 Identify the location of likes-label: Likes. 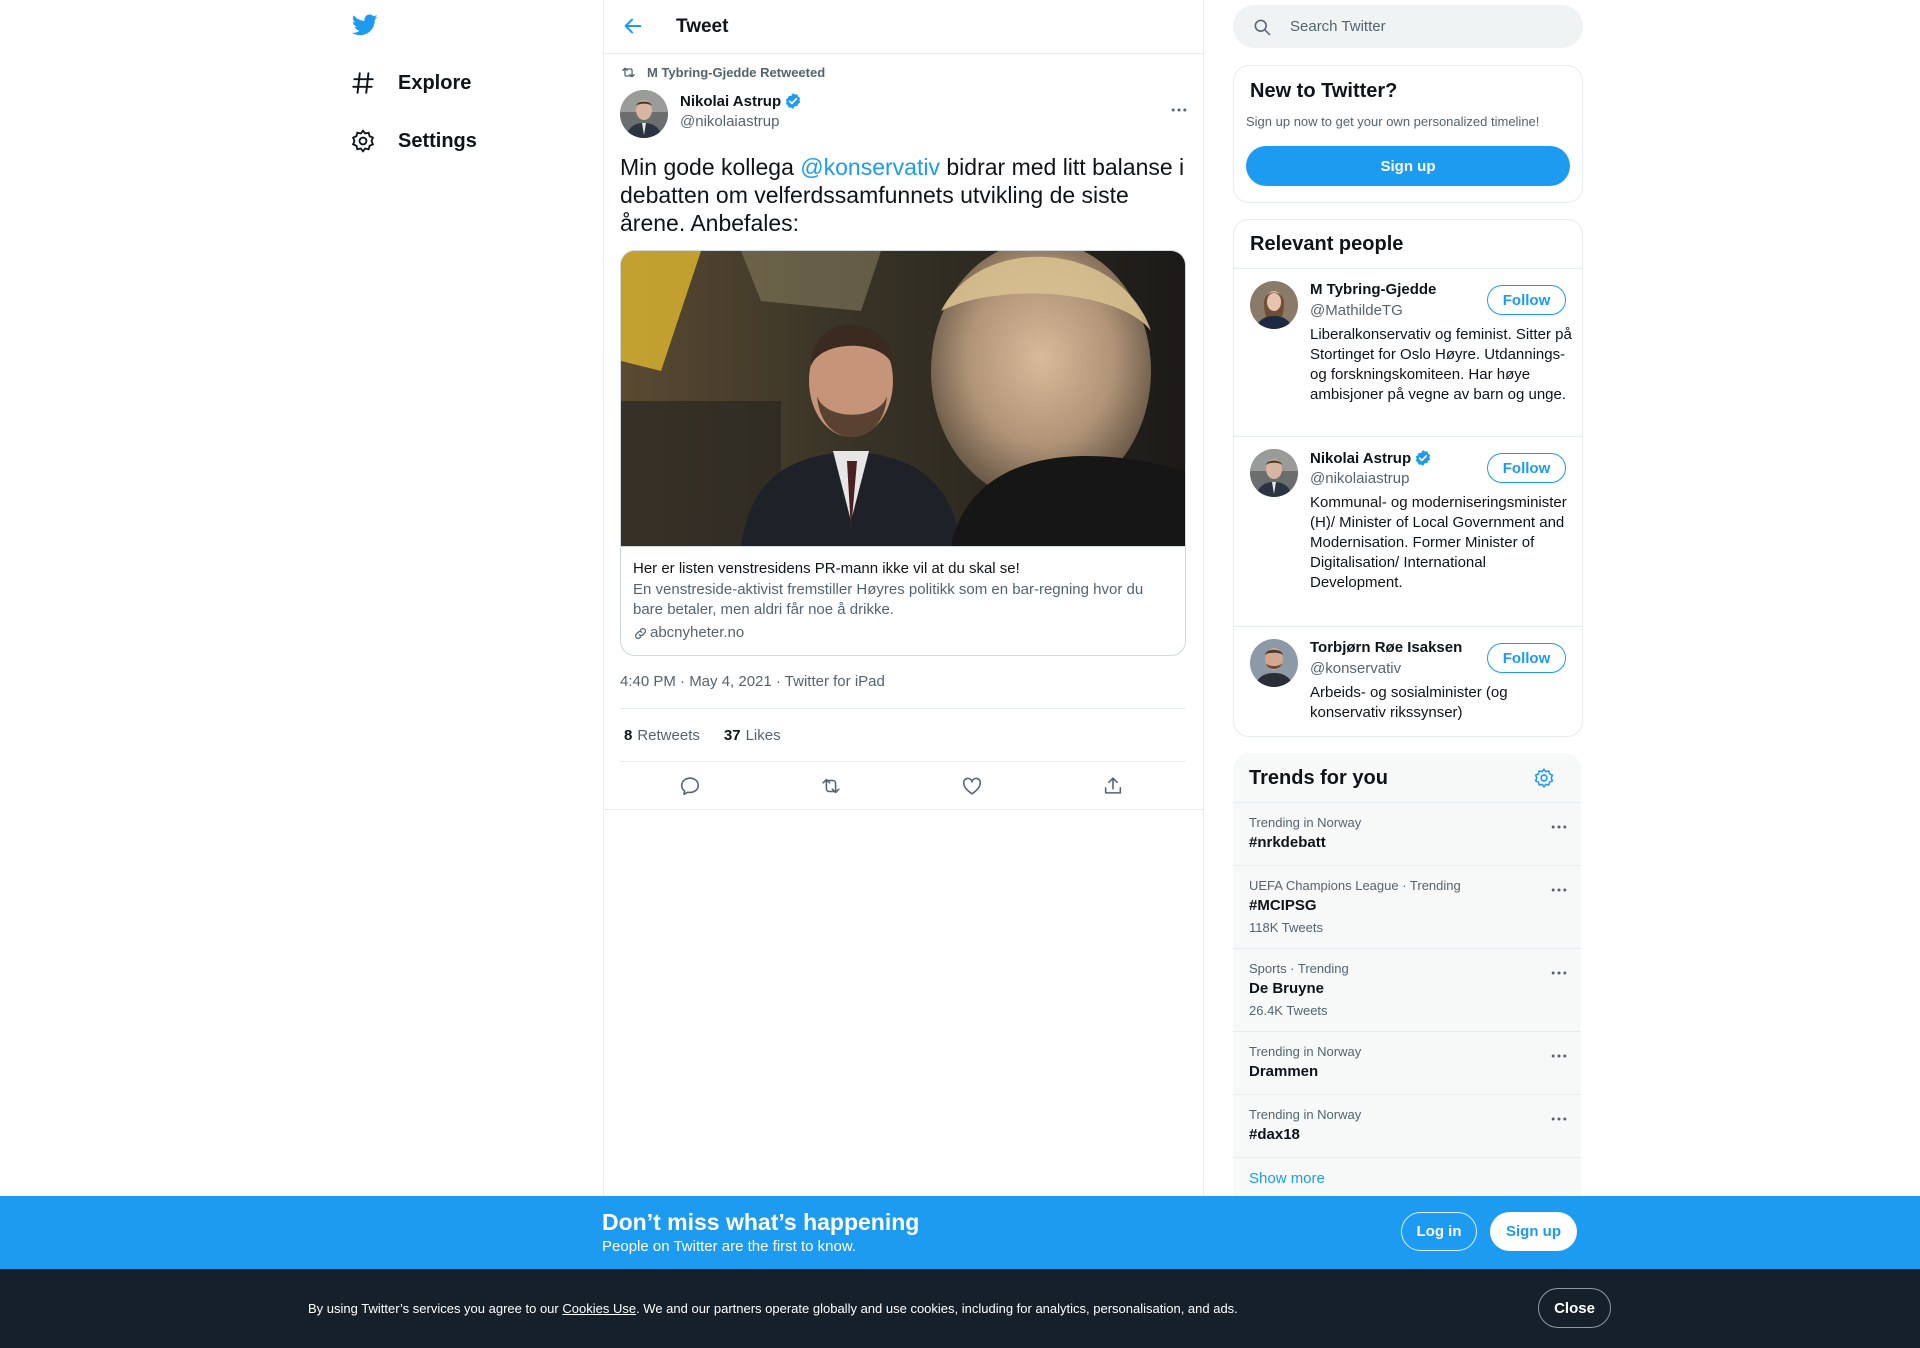
(763, 735).